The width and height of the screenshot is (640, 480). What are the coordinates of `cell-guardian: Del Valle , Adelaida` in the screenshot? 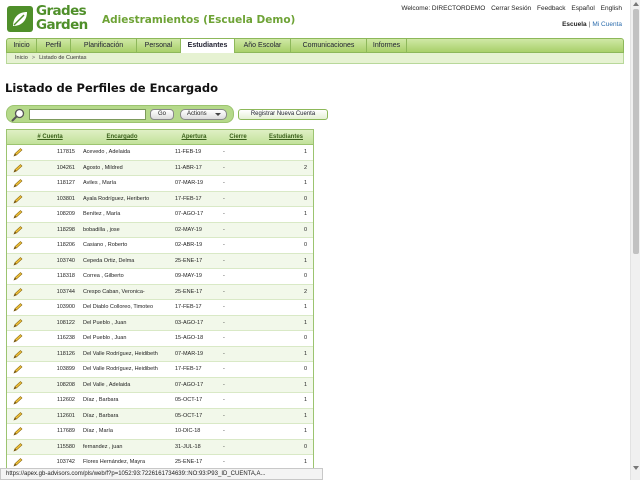 It's located at (107, 384).